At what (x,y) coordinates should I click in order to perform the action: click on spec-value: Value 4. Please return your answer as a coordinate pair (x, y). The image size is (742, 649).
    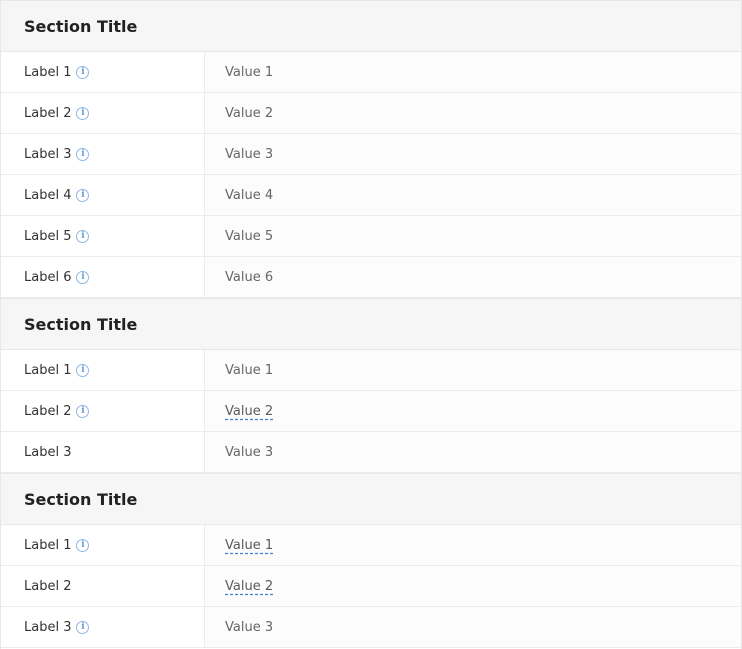
    Looking at the image, I should click on (473, 195).